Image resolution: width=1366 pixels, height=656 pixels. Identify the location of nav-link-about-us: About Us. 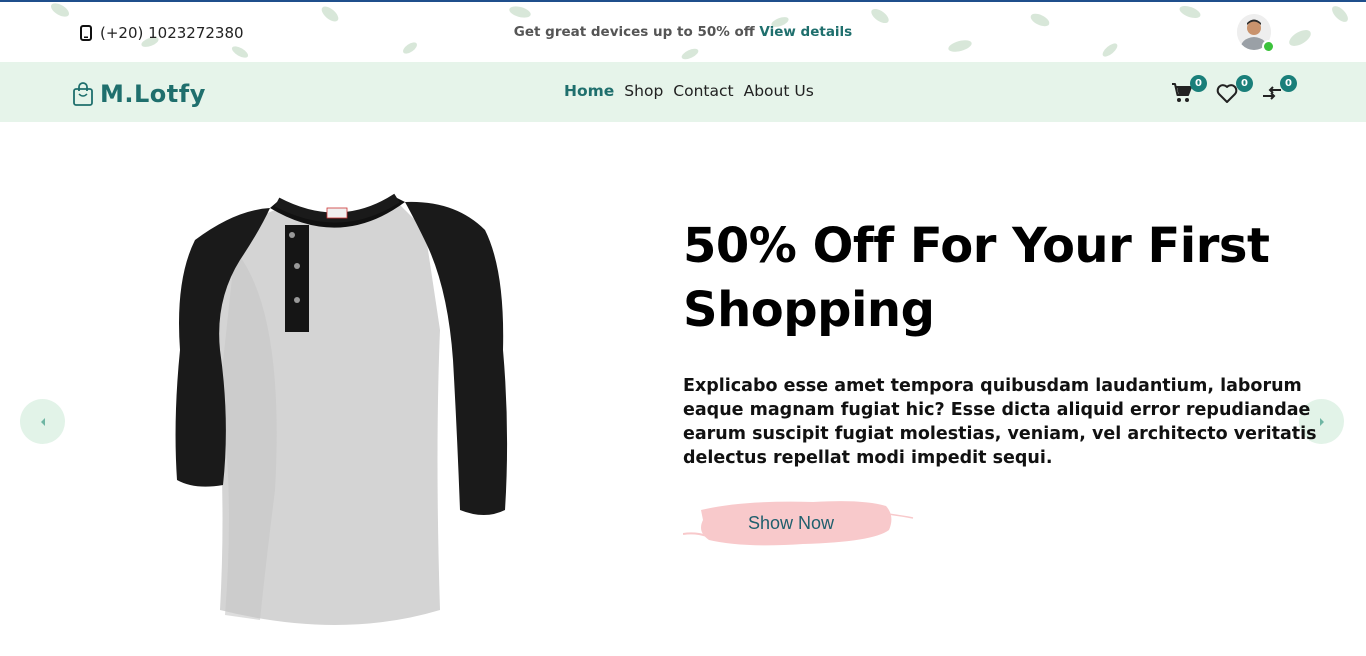
(779, 91).